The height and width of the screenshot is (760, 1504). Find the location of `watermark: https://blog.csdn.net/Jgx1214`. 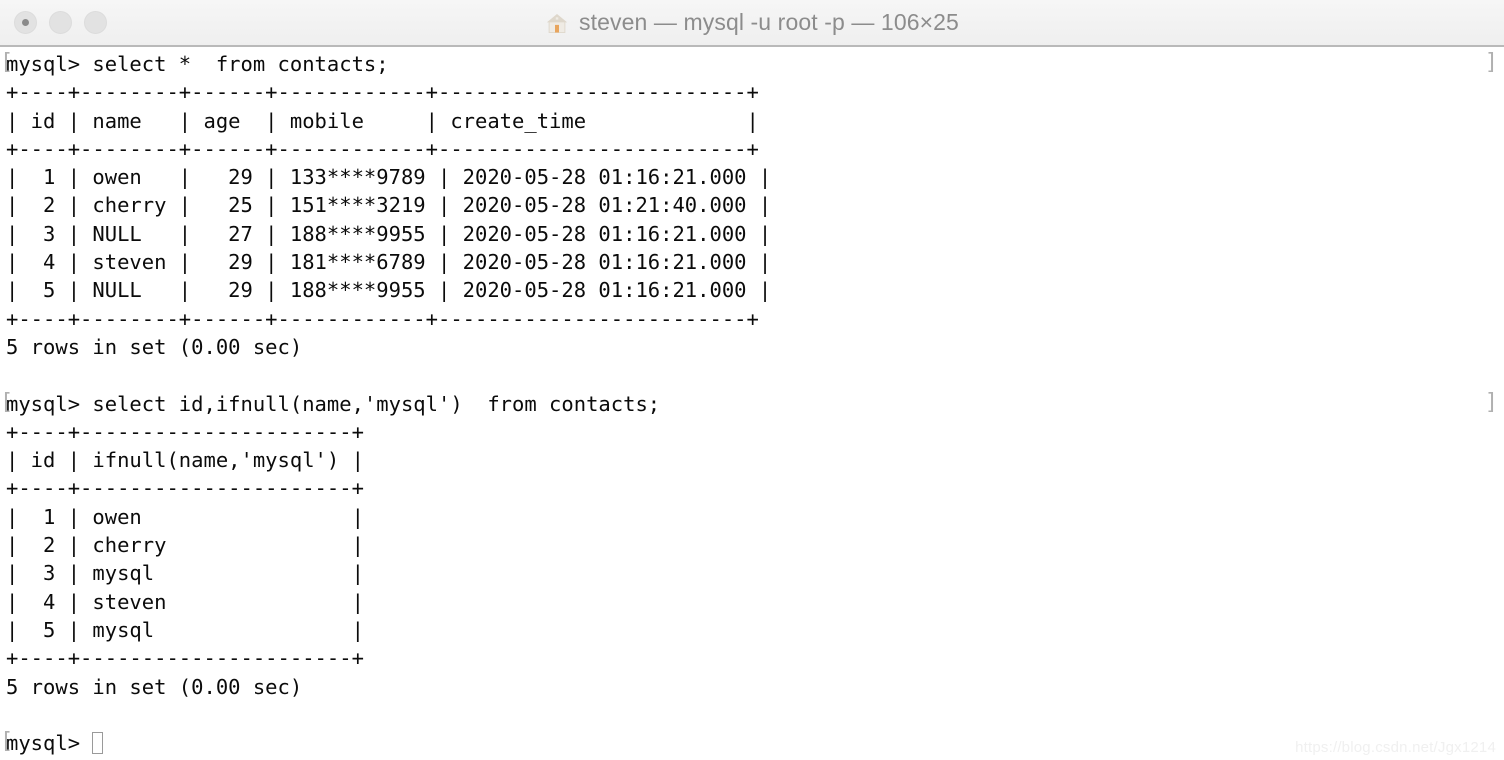

watermark: https://blog.csdn.net/Jgx1214 is located at coordinates (1395, 747).